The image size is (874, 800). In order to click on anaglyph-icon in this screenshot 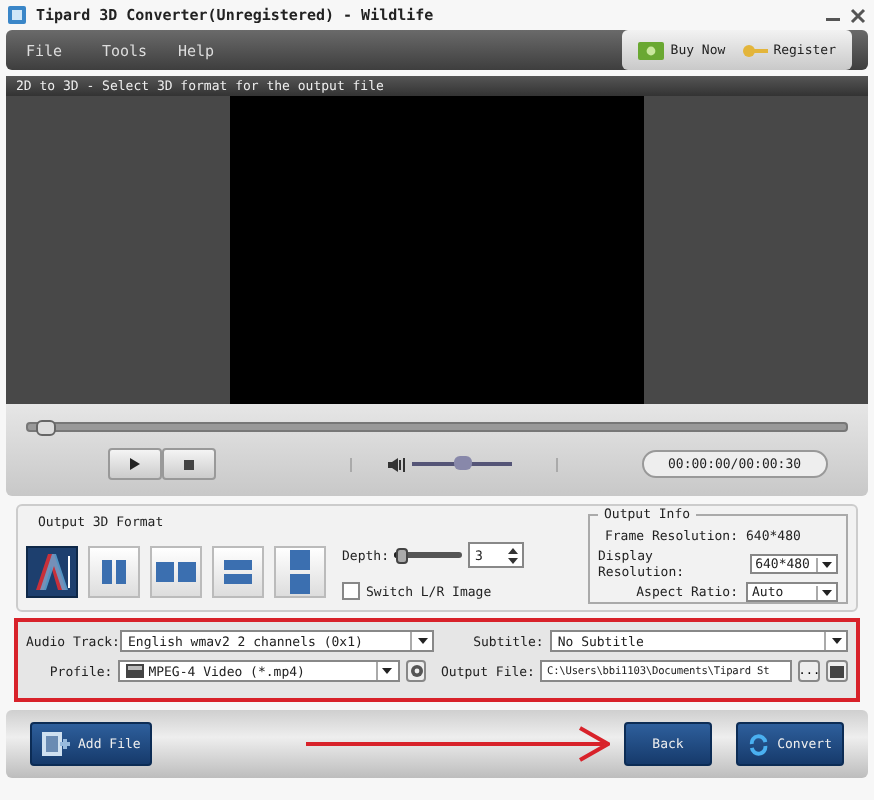, I will do `click(52, 571)`.